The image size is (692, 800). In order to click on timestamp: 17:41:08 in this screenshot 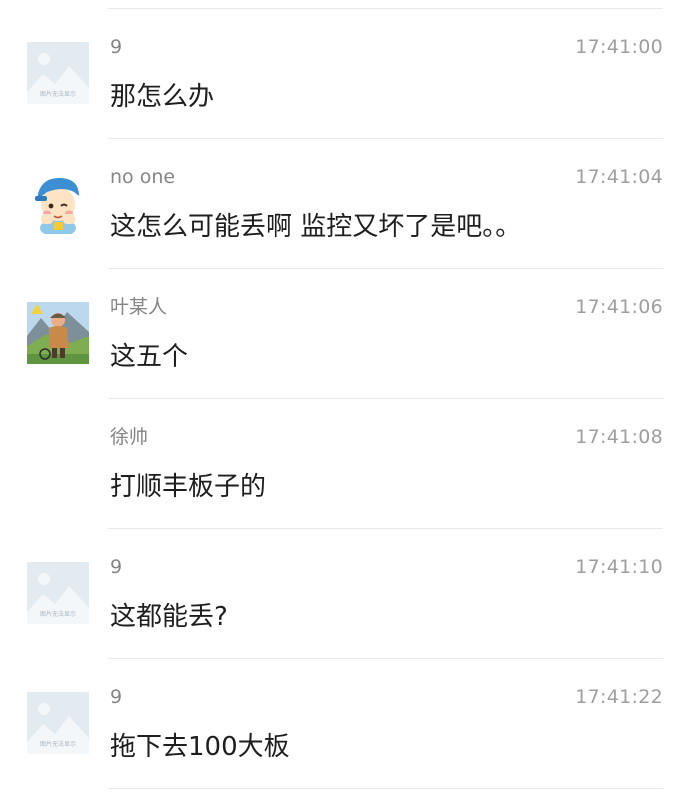, I will do `click(619, 437)`.